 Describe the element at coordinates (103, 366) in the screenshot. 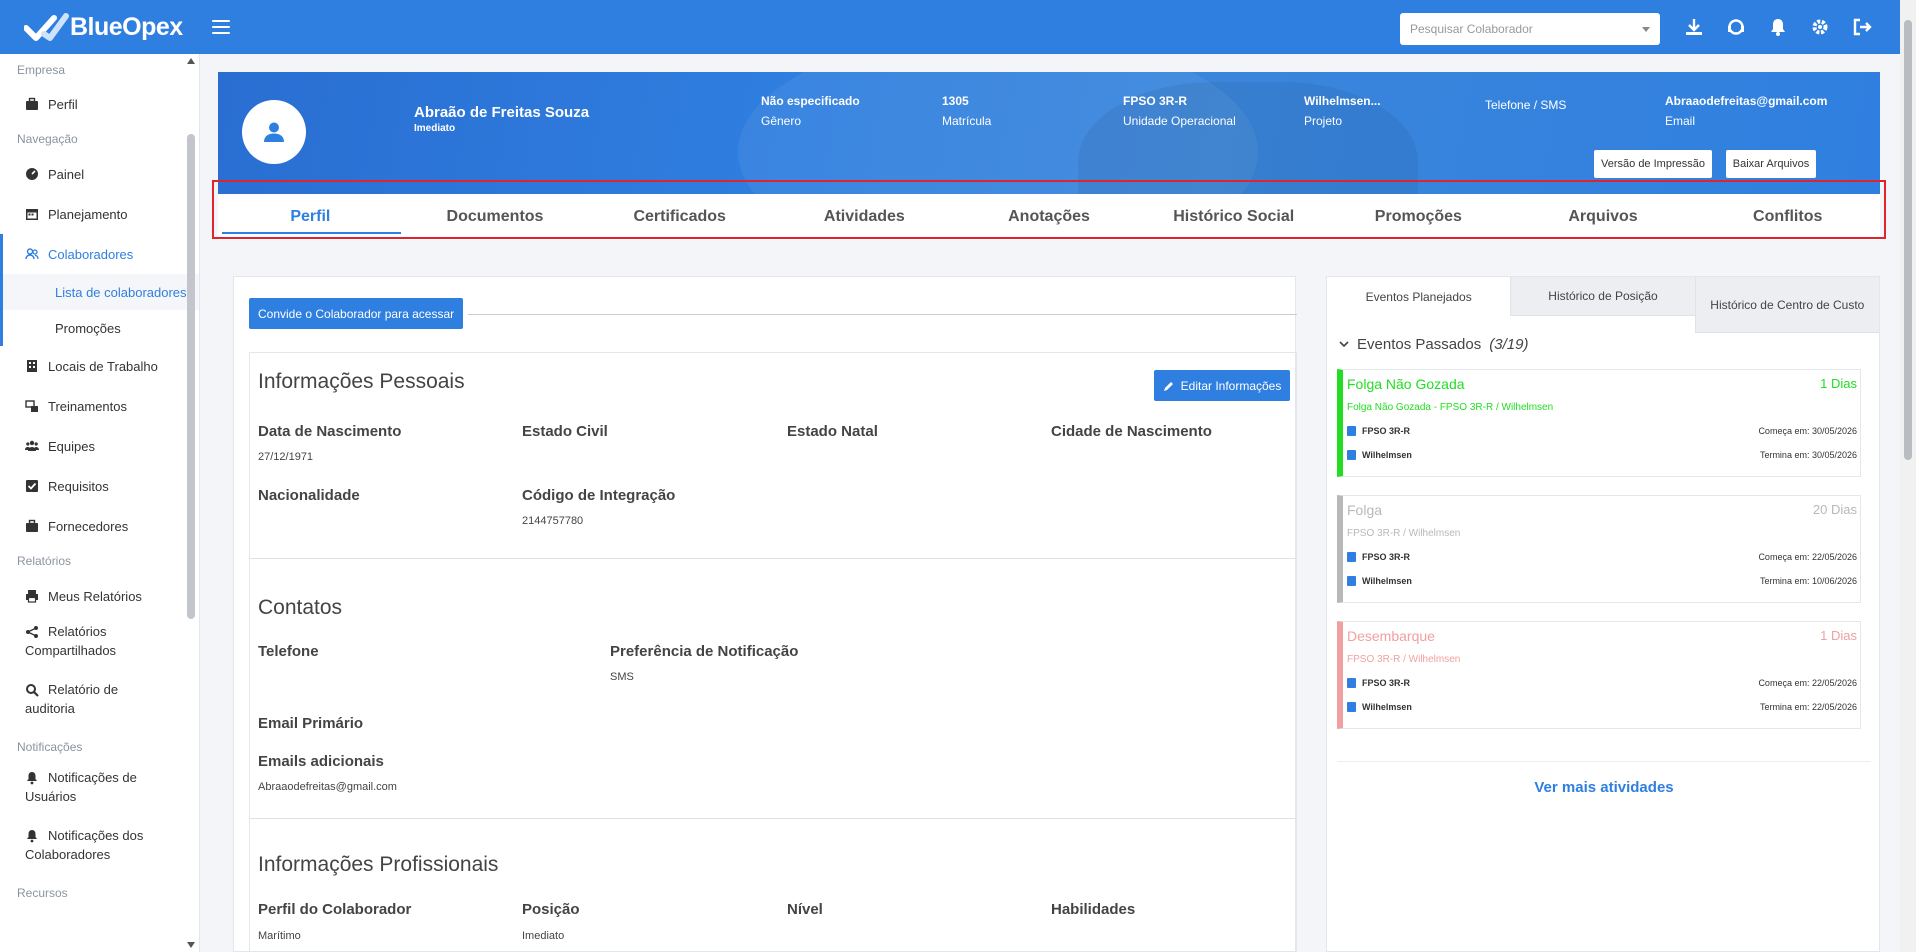

I see `sidebar-item-label: Locais de Trabalho` at that location.